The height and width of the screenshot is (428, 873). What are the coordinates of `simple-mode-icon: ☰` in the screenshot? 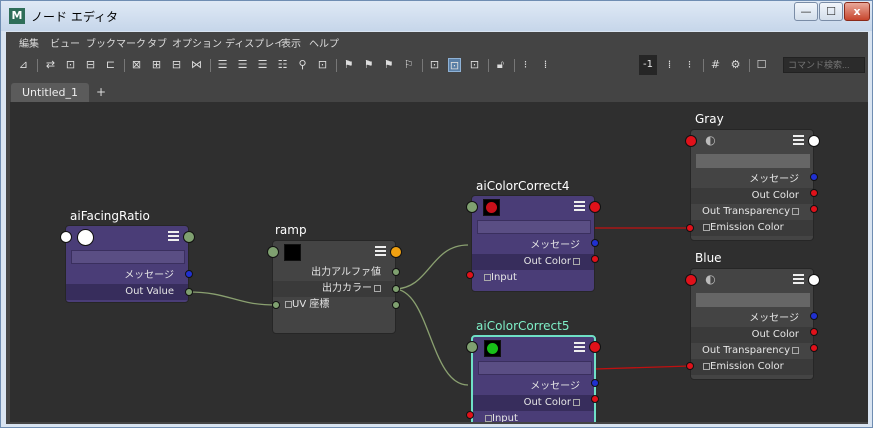 It's located at (222, 65).